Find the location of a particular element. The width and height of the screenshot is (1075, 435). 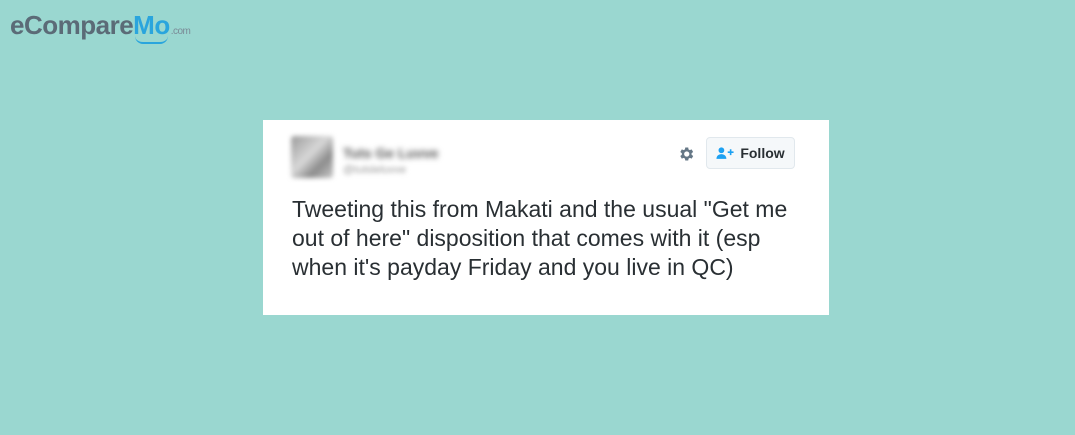

logo-text-com: .com is located at coordinates (180, 31).